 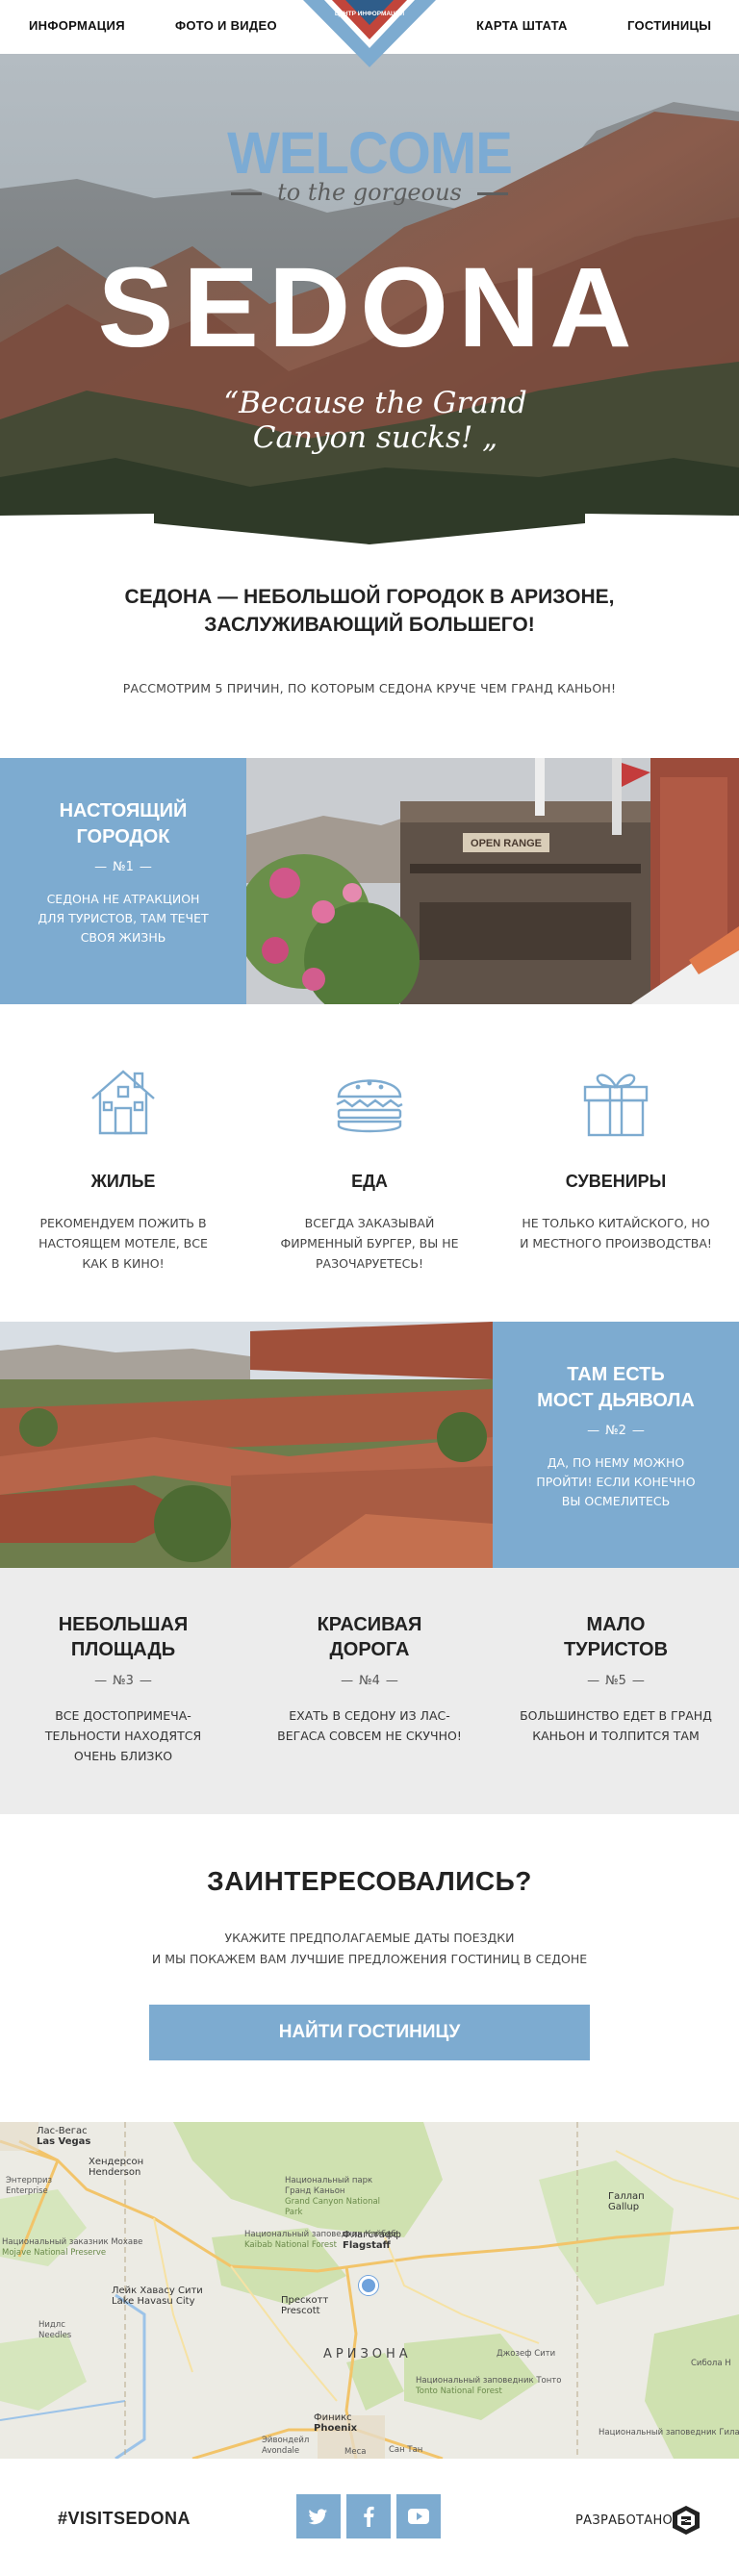 I want to click on reason-2-number: №2, so click(x=616, y=1431).